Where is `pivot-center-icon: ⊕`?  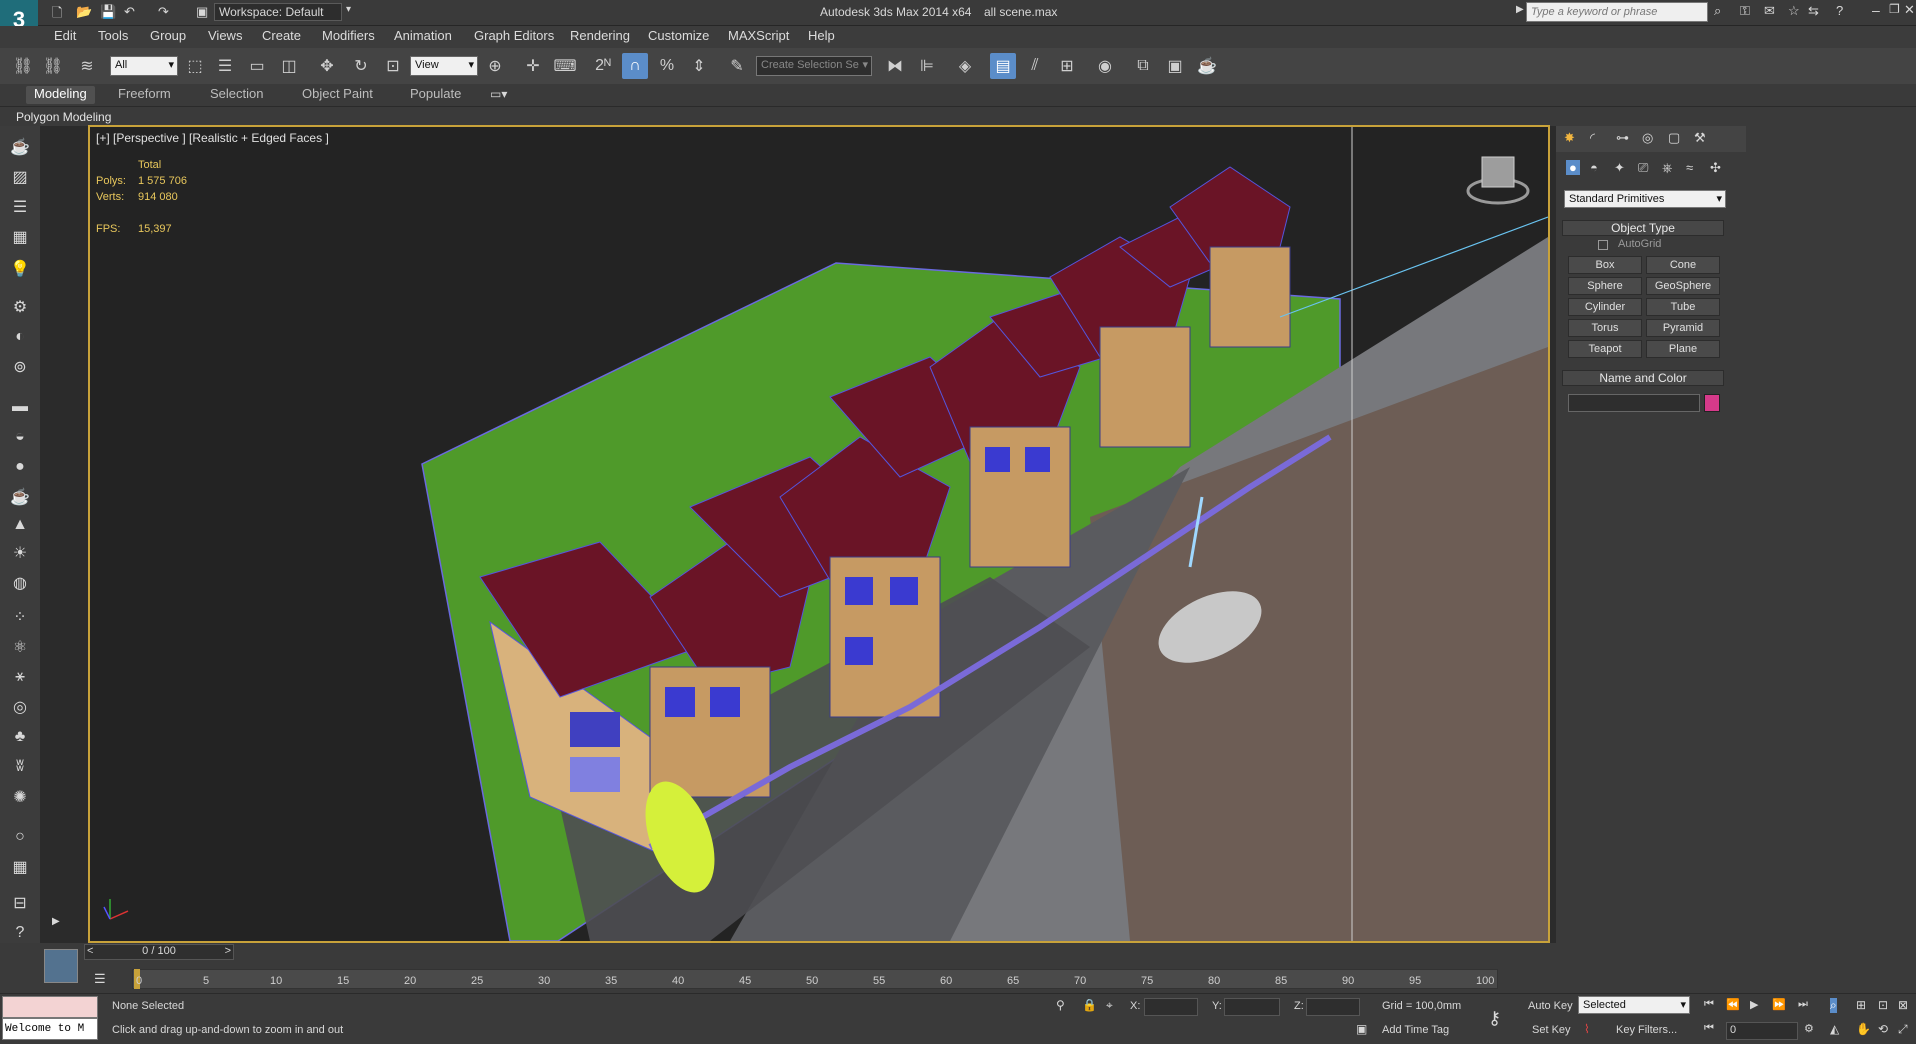
pivot-center-icon: ⊕ is located at coordinates (495, 66).